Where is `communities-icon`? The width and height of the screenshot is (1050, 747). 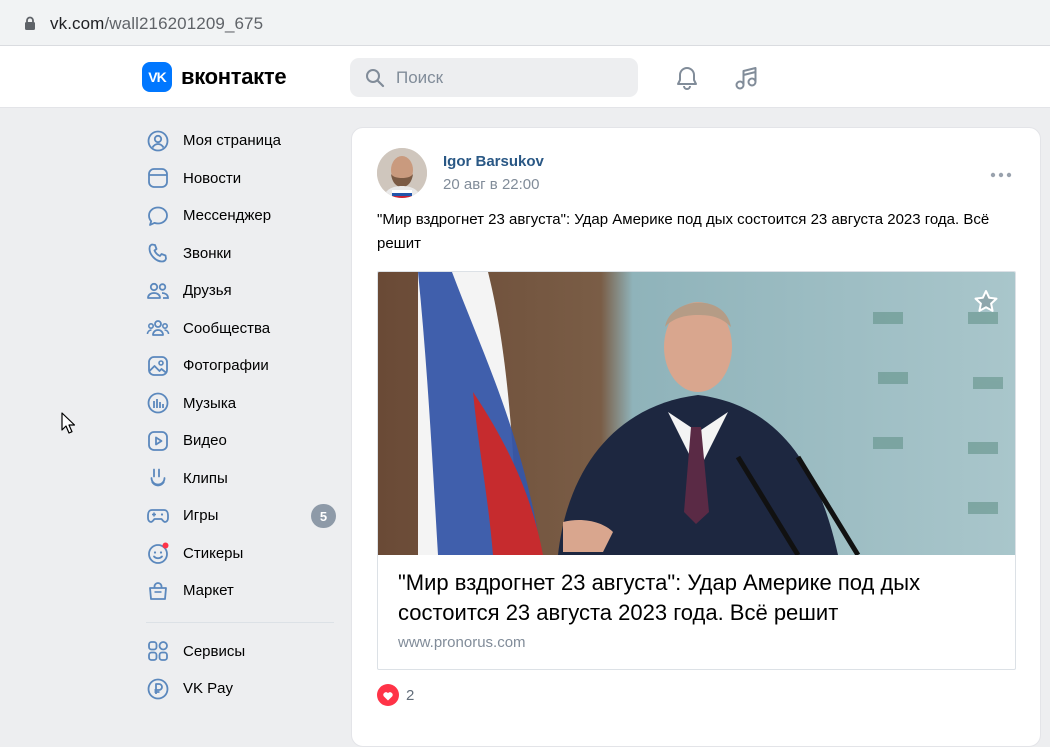 communities-icon is located at coordinates (158, 328).